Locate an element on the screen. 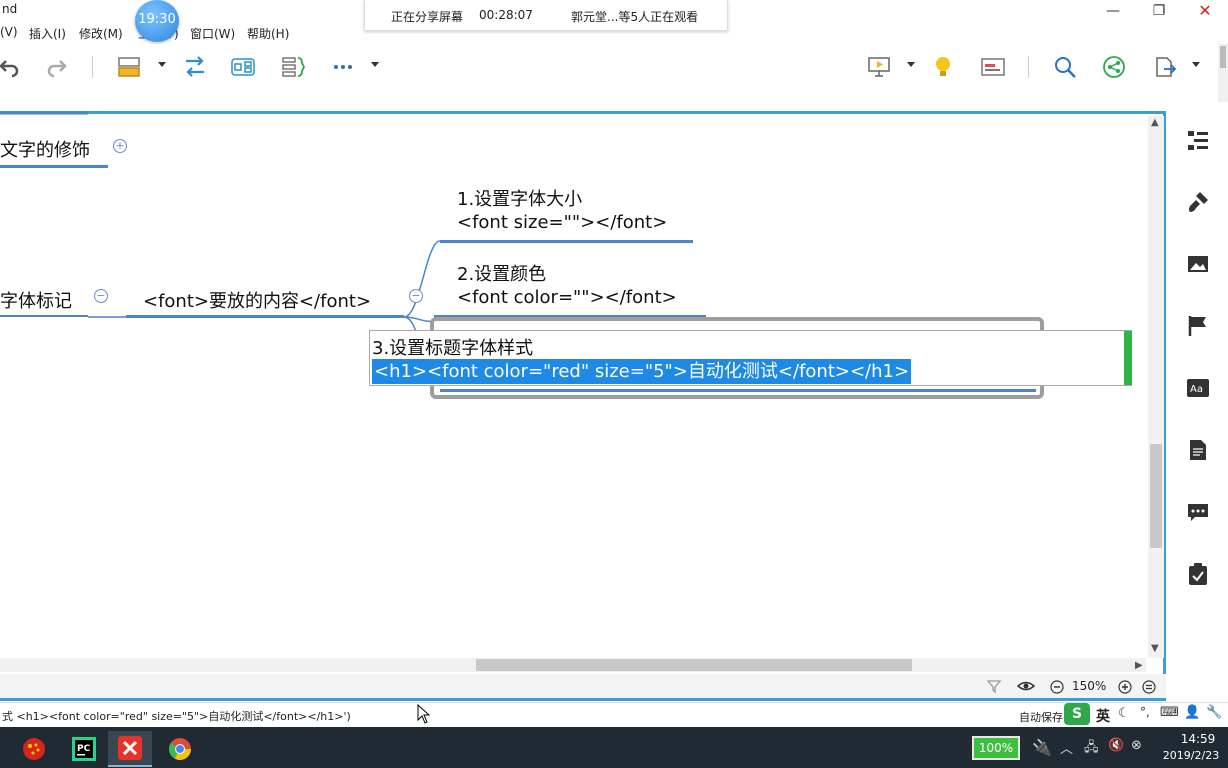 The width and height of the screenshot is (1228, 768). export-dropdown-icon is located at coordinates (1196, 64).